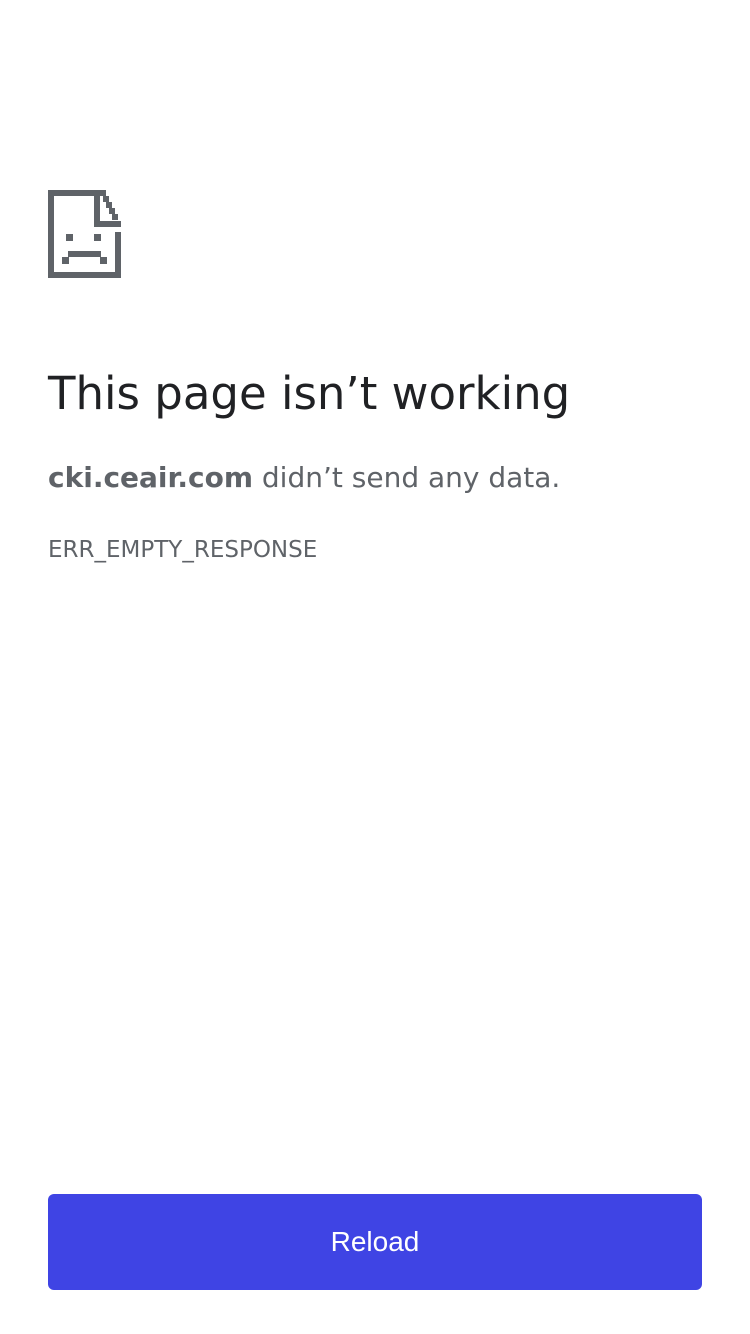  Describe the element at coordinates (150, 477) in the screenshot. I see `error-host: cki.ceair.com` at that location.